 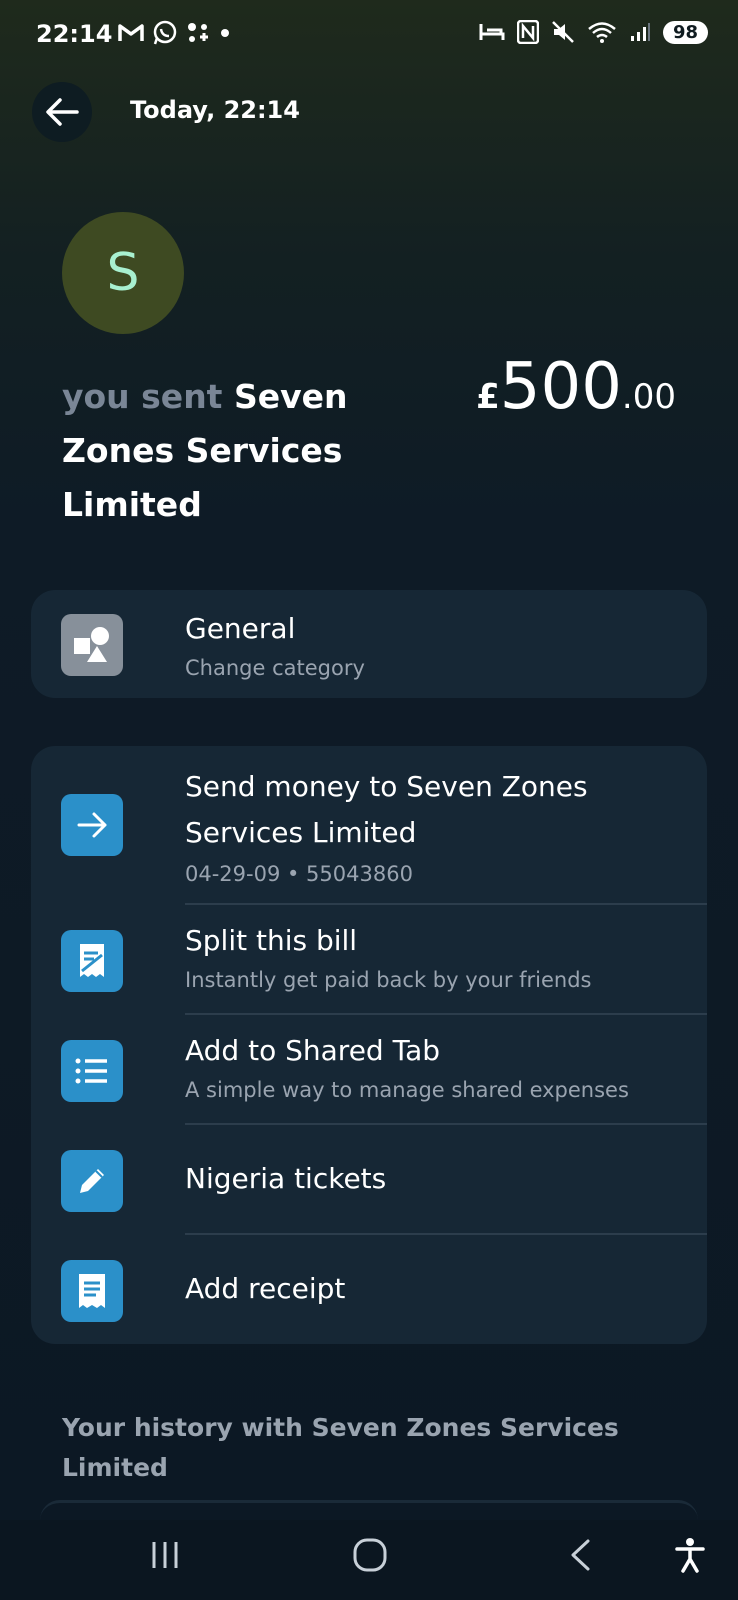 I want to click on amount-decimal: .00, so click(x=648, y=397).